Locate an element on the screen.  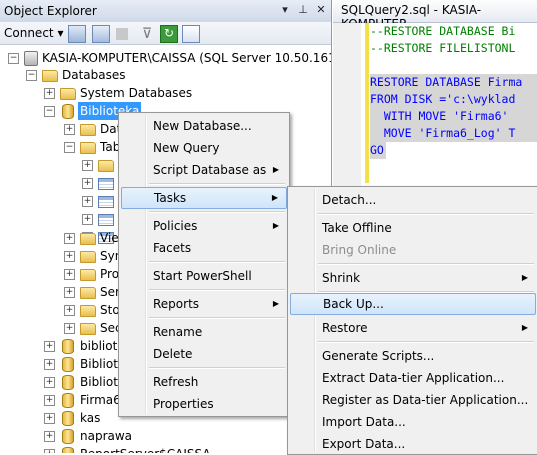
dropdown-icon: ▾ is located at coordinates (285, 10).